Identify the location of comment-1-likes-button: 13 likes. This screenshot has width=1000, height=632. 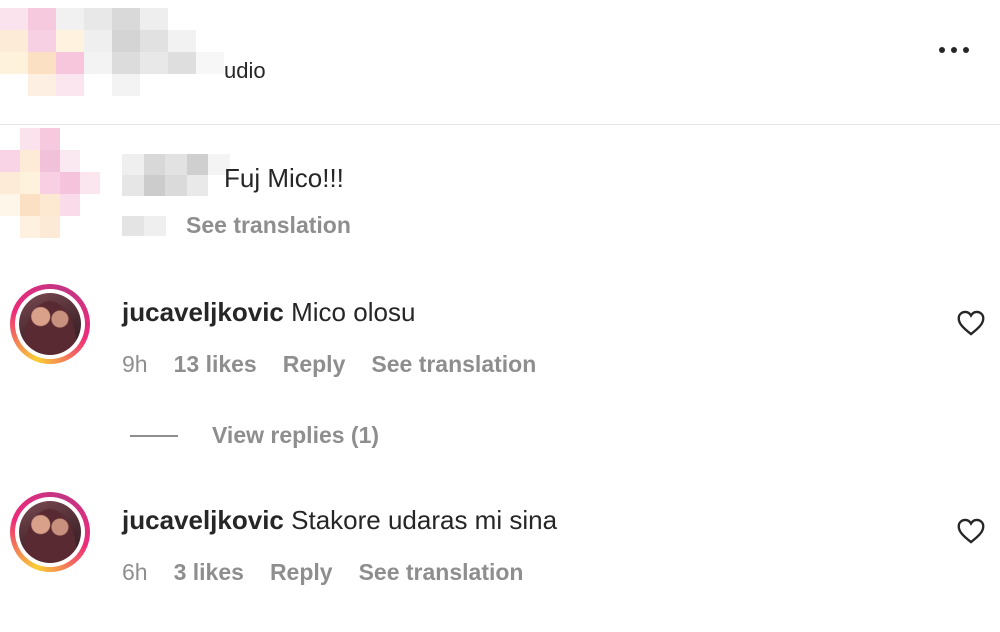
(215, 364).